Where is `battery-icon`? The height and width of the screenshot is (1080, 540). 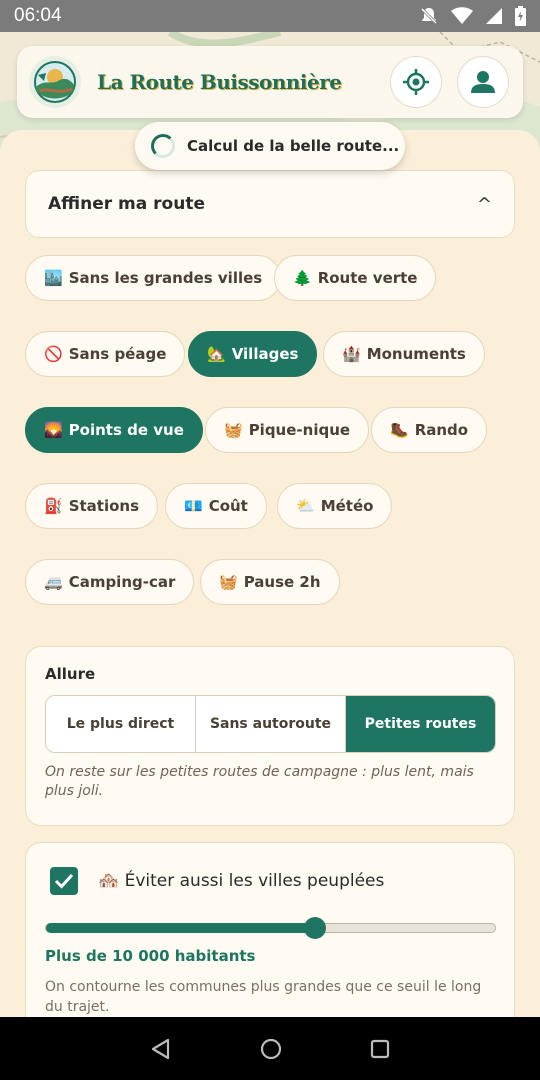
battery-icon is located at coordinates (520, 16).